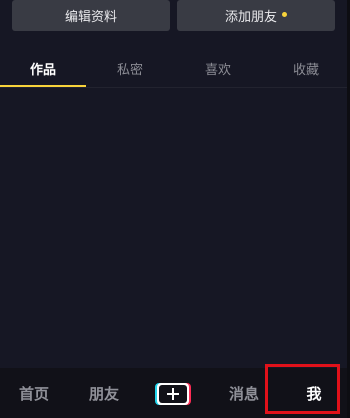  I want to click on nav-me: 我, so click(314, 393).